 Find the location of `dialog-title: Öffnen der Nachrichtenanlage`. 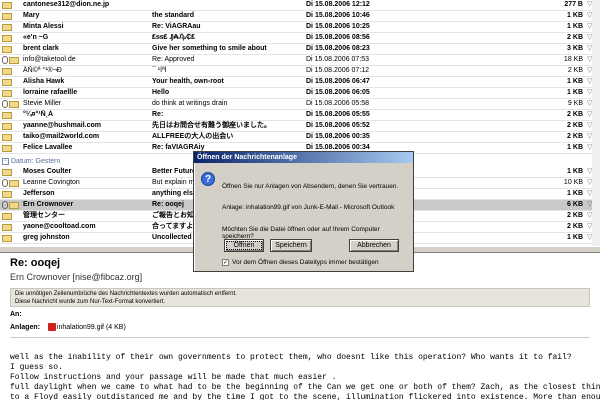

dialog-title: Öffnen der Nachrichtenanlage is located at coordinates (303, 157).